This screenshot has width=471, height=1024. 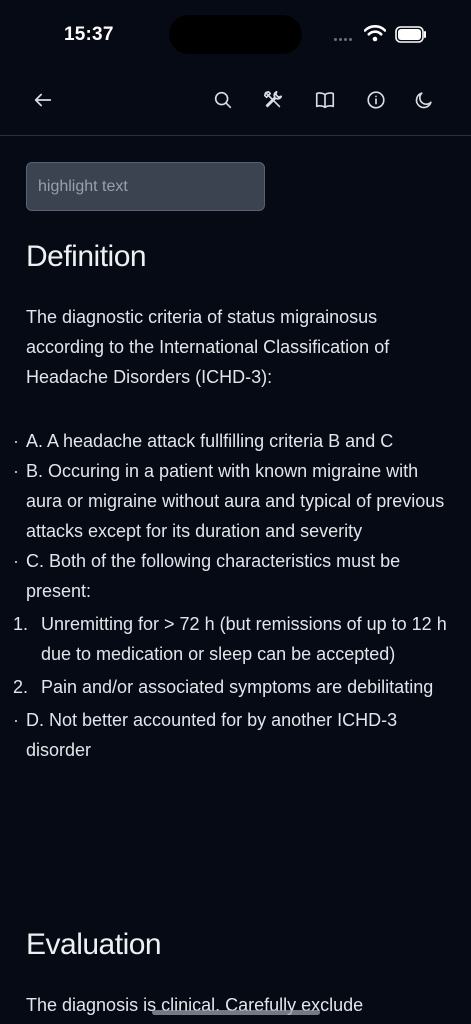 I want to click on top-toolbar, so click(x=235, y=106).